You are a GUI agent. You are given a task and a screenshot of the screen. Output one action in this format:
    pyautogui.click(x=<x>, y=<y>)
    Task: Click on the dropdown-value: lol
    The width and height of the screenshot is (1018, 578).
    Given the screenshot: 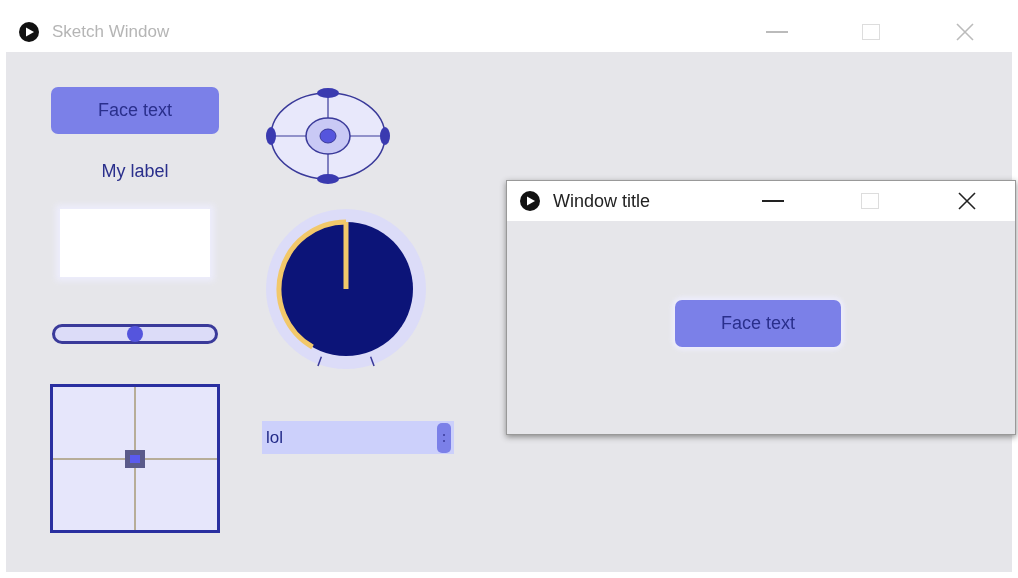 What is the action you would take?
    pyautogui.click(x=274, y=437)
    